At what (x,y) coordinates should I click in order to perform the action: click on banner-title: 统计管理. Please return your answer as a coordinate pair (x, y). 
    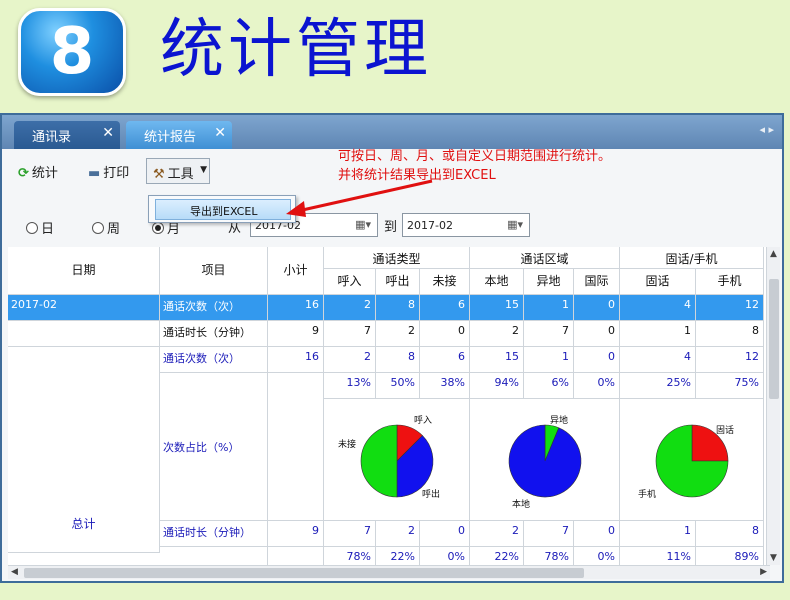
    Looking at the image, I should click on (296, 50).